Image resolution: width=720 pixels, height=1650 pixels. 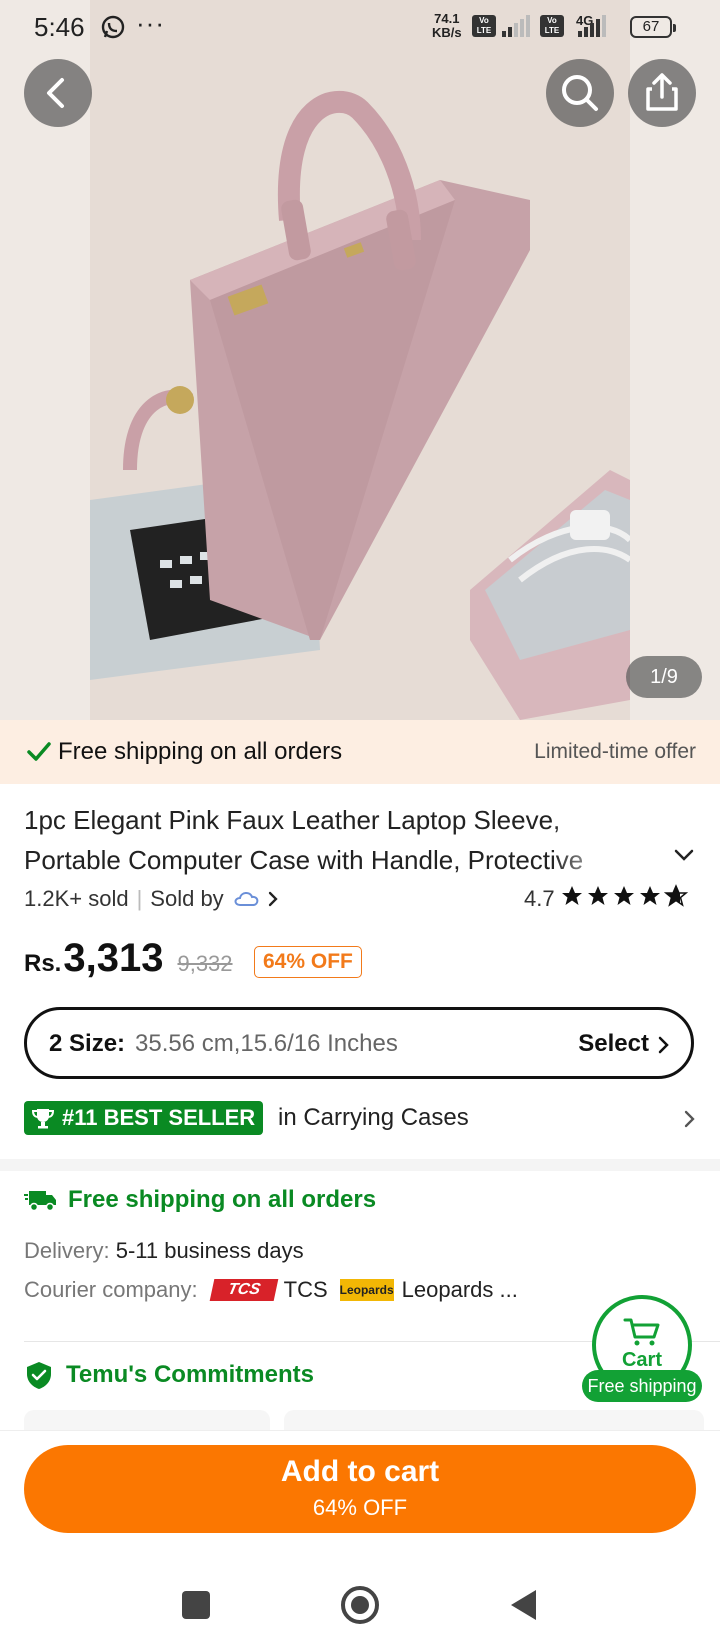 I want to click on courier-tcs: TCS, so click(x=305, y=1289).